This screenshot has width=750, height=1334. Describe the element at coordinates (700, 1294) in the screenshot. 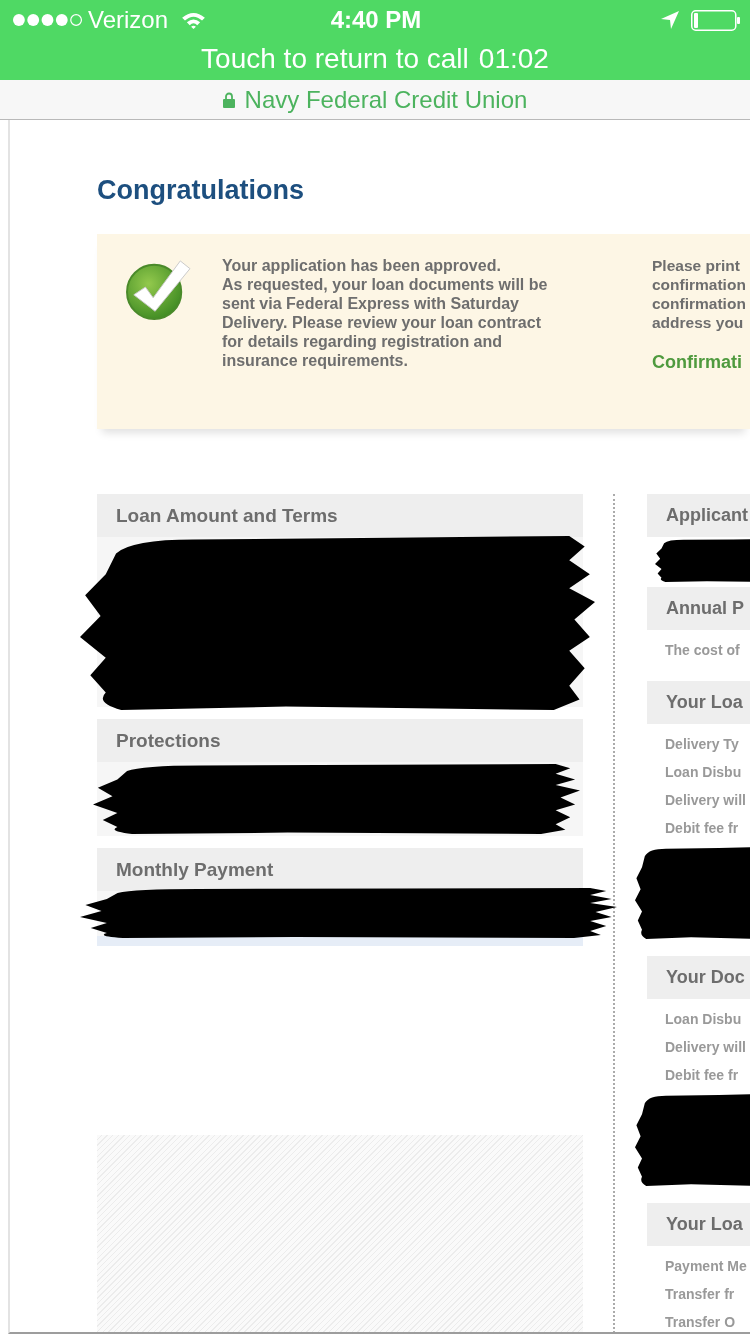

I see `detail-label: Transfer fr` at that location.